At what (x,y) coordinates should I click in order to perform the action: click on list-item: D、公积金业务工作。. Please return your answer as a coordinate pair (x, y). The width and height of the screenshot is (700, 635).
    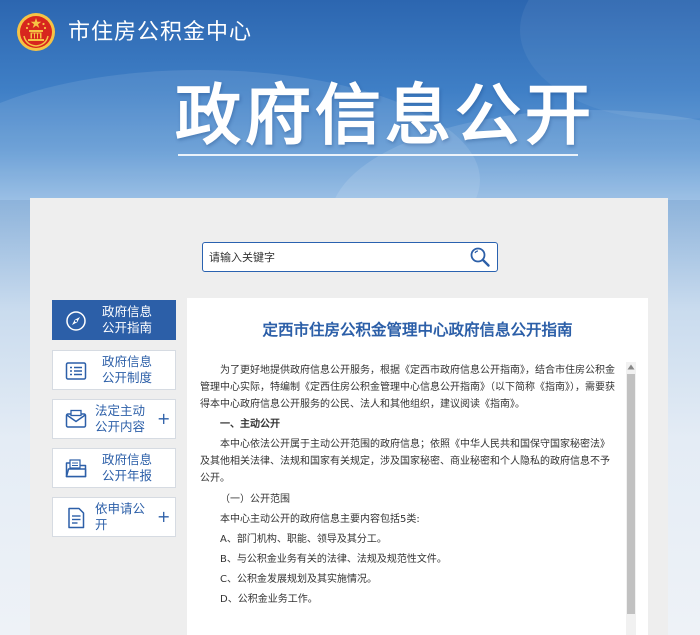
    Looking at the image, I should click on (269, 599).